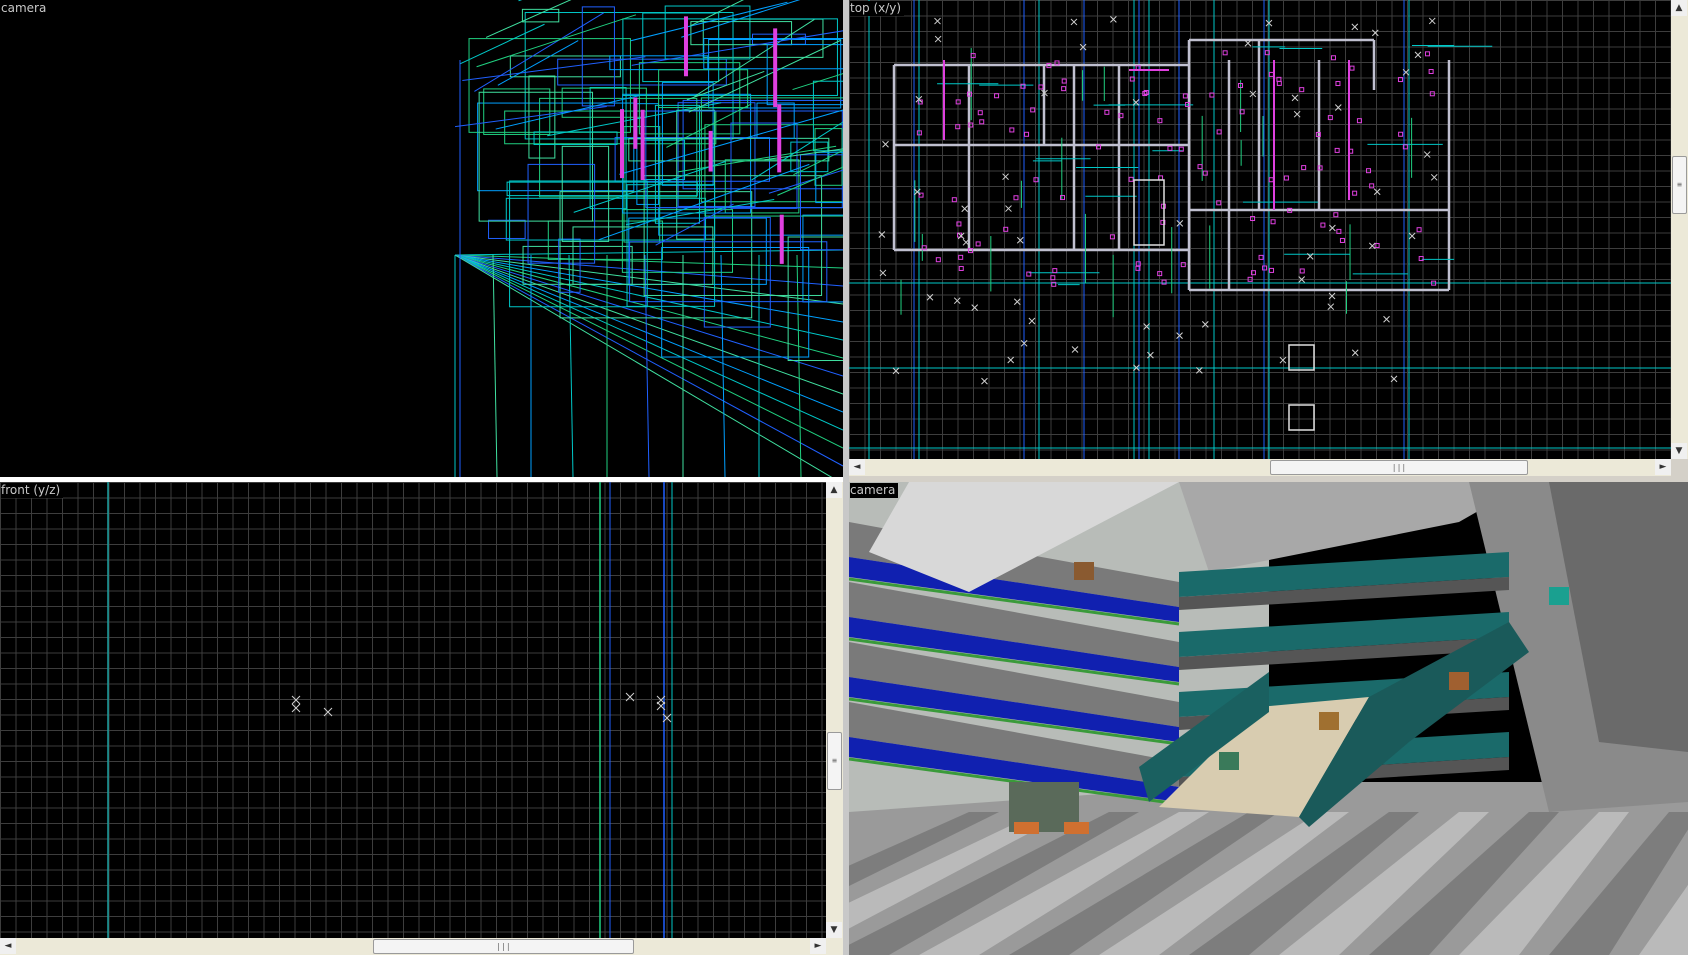 The height and width of the screenshot is (955, 1688). Describe the element at coordinates (834, 761) in the screenshot. I see `front-view-vscroll-thumb: ≡` at that location.